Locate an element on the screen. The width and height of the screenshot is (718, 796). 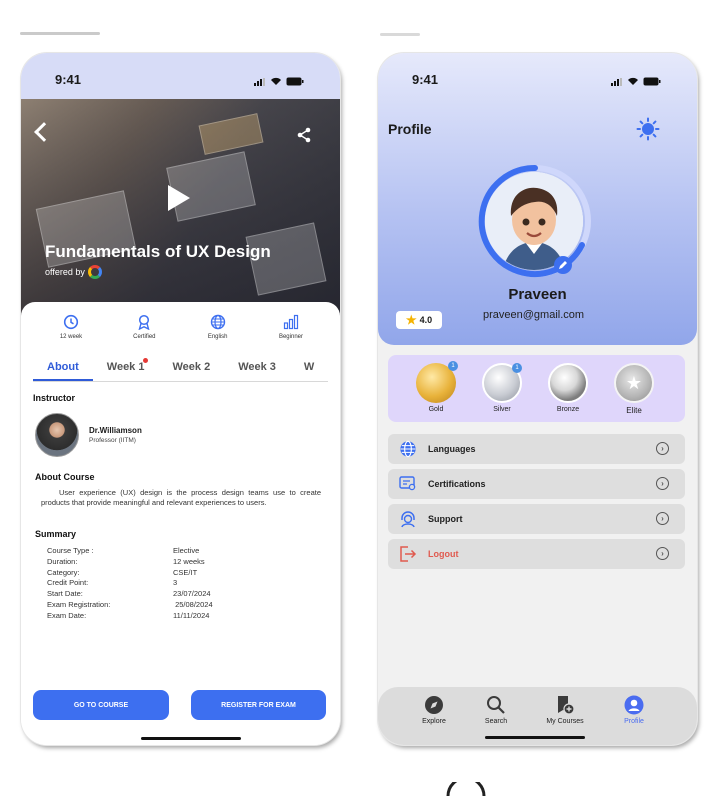
tab-week-1: Week 1 is located at coordinates (126, 366).